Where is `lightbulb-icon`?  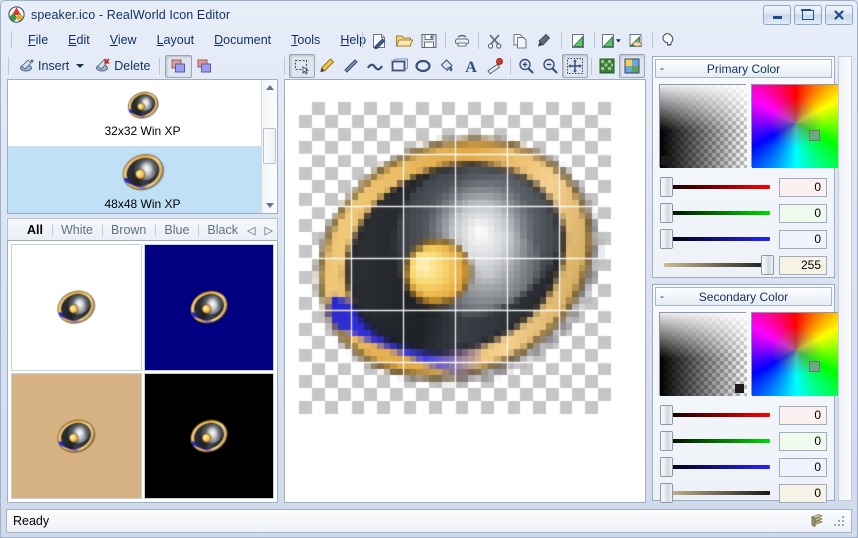 lightbulb-icon is located at coordinates (669, 41).